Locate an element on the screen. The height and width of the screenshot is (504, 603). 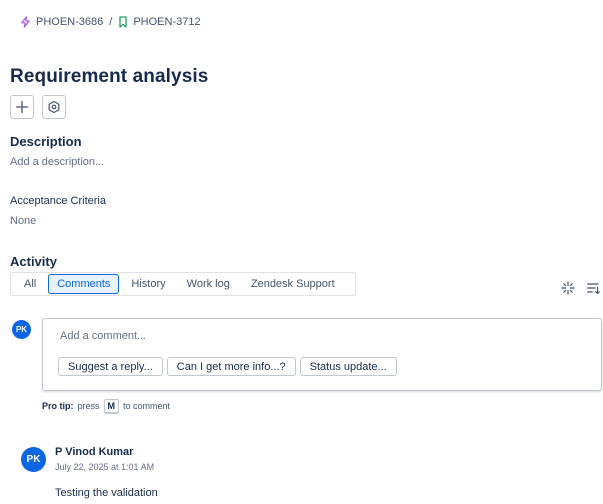
page-title: Requirement analysis is located at coordinates (109, 77).